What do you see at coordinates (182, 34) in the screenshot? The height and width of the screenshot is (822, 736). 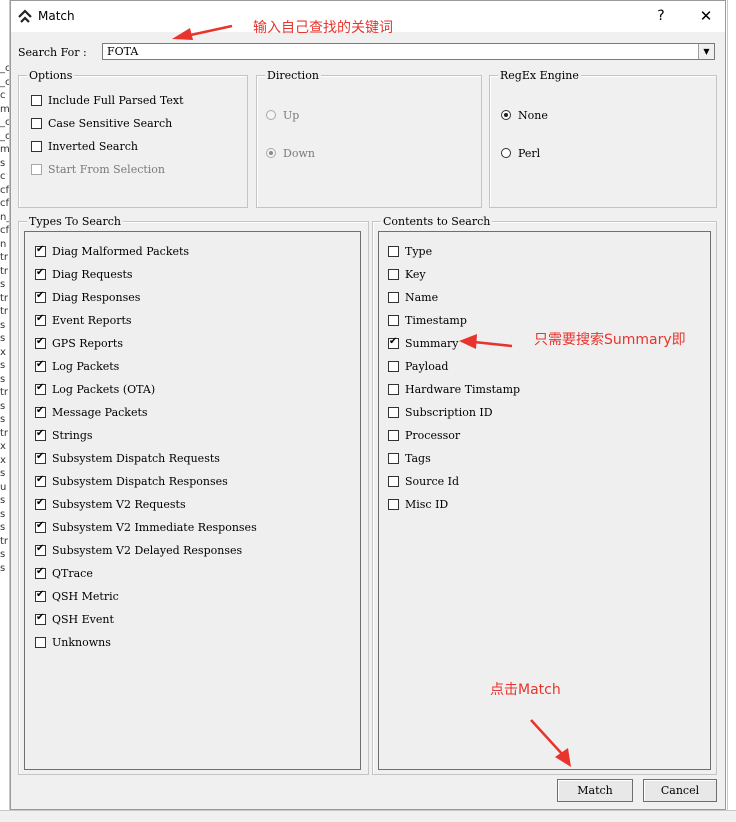 I see `arrow-head-search` at bounding box center [182, 34].